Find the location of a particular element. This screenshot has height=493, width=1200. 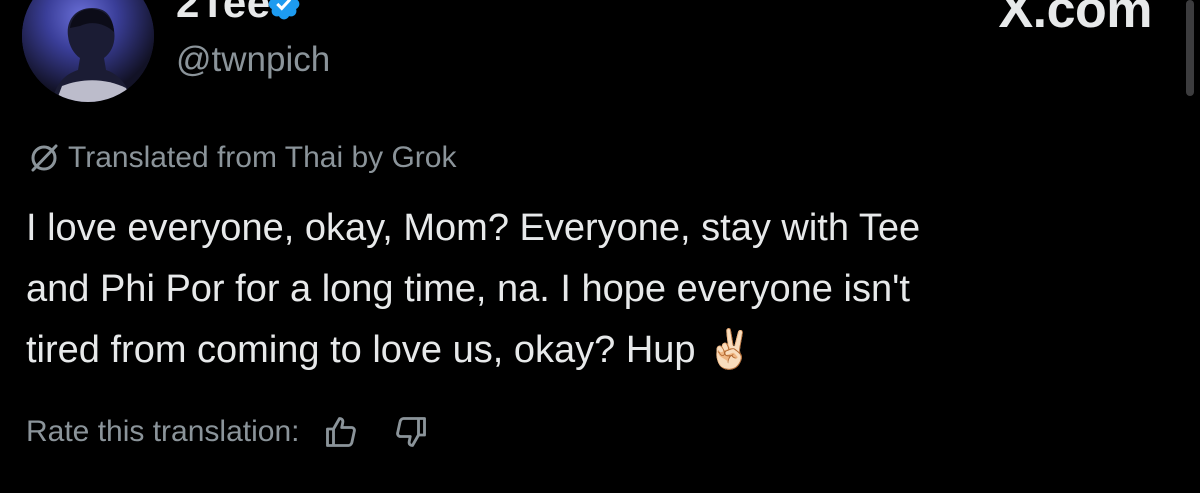

rate-translation-label: Rate this translation: is located at coordinates (163, 431).